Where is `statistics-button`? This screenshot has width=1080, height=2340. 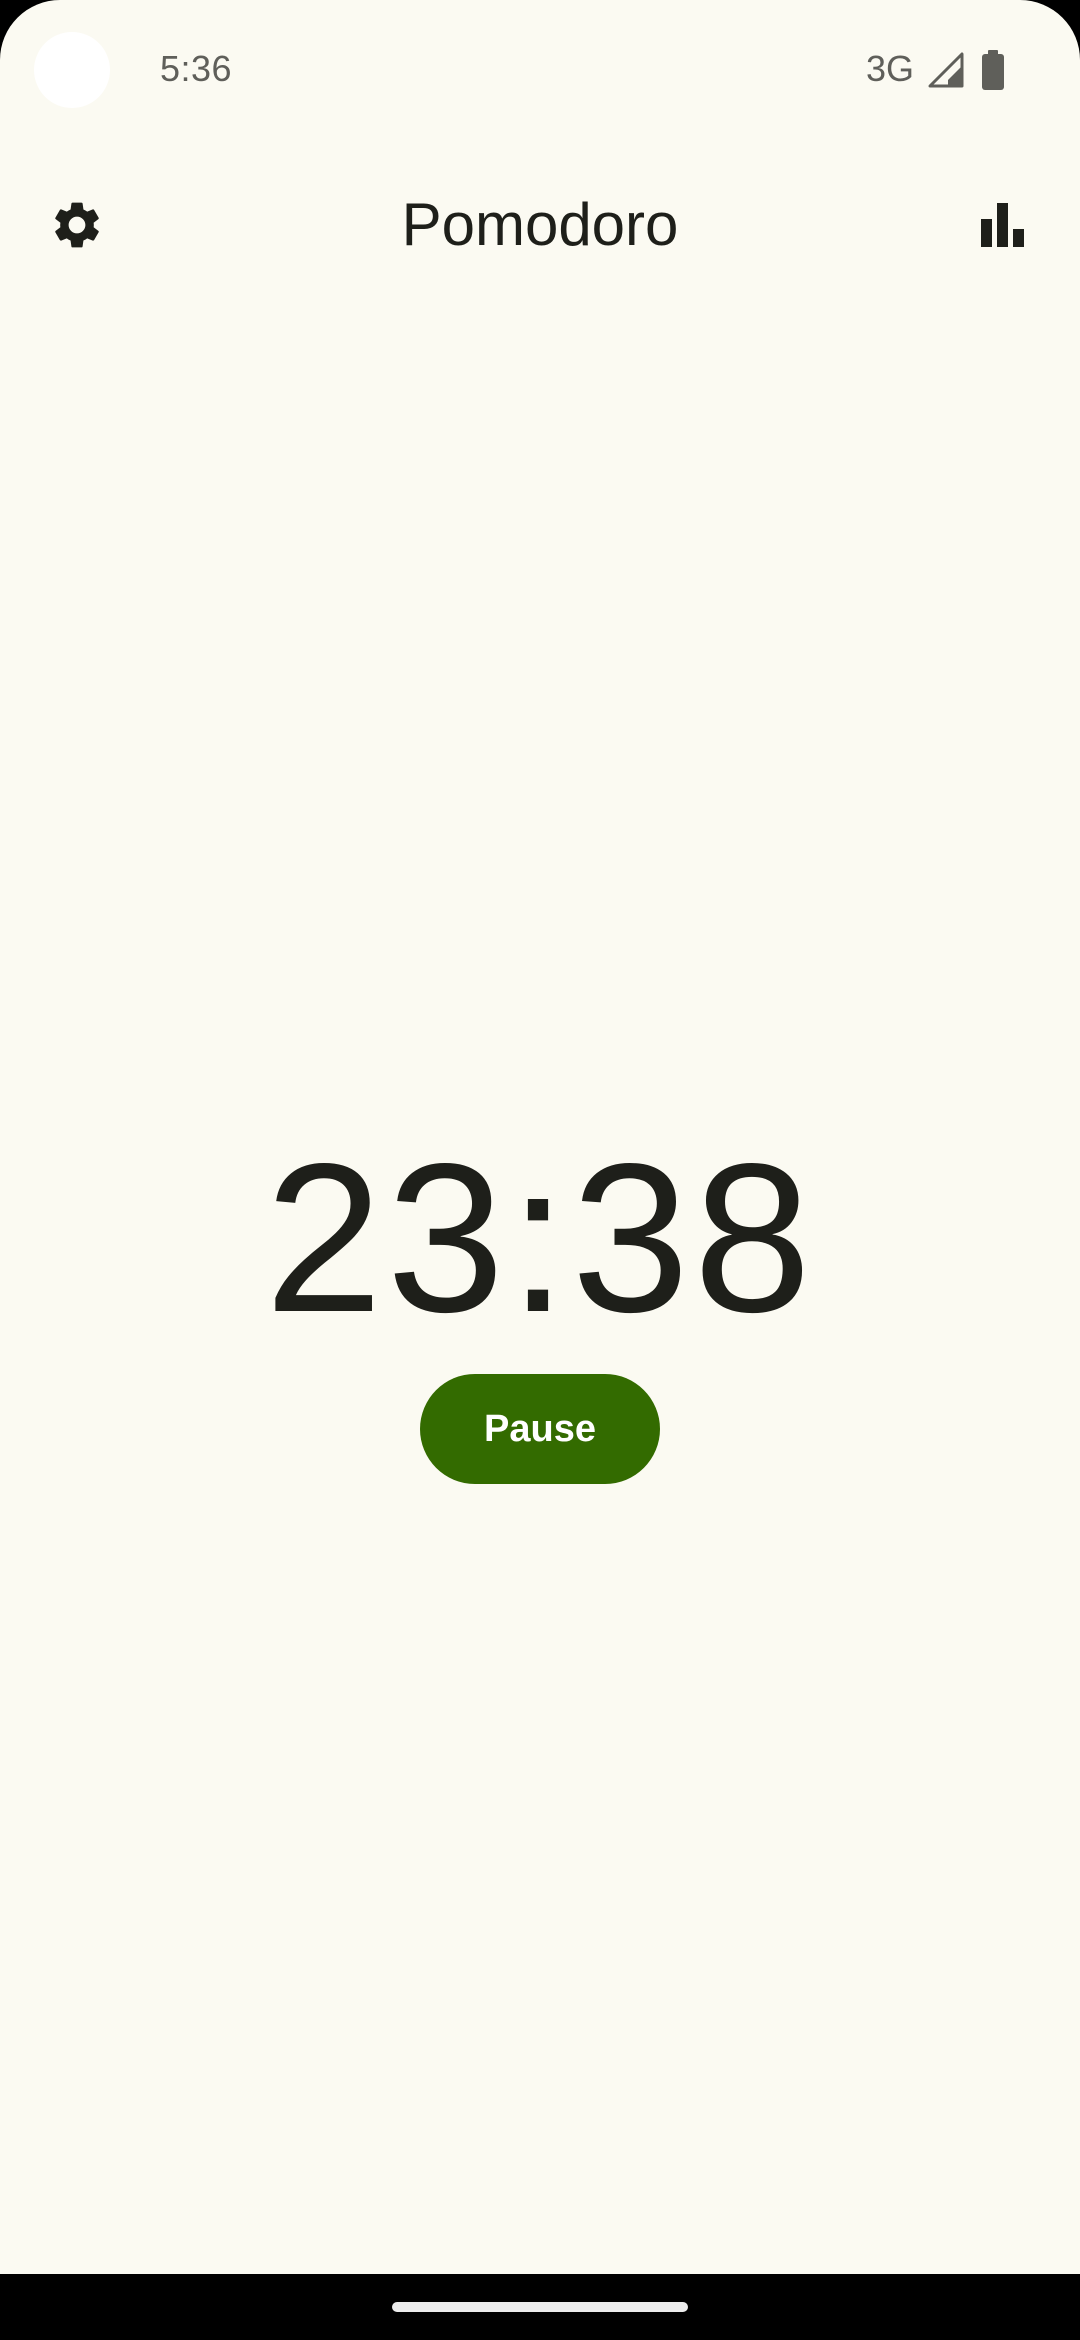 statistics-button is located at coordinates (1003, 225).